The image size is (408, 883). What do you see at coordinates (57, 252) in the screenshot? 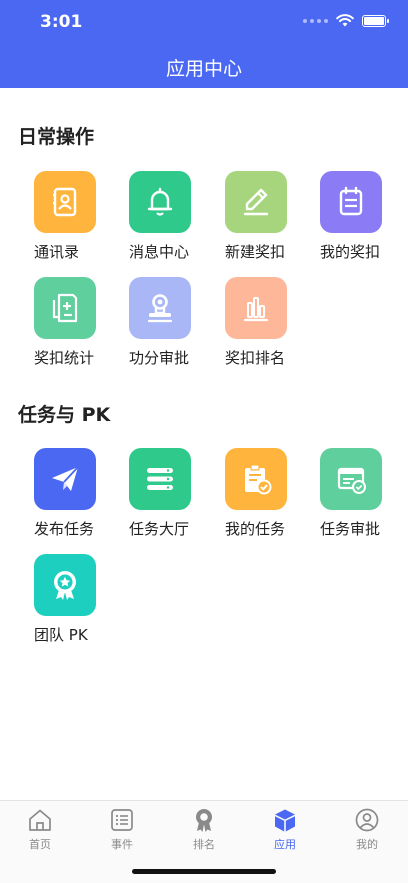
I see `app-label: 通讯录` at bounding box center [57, 252].